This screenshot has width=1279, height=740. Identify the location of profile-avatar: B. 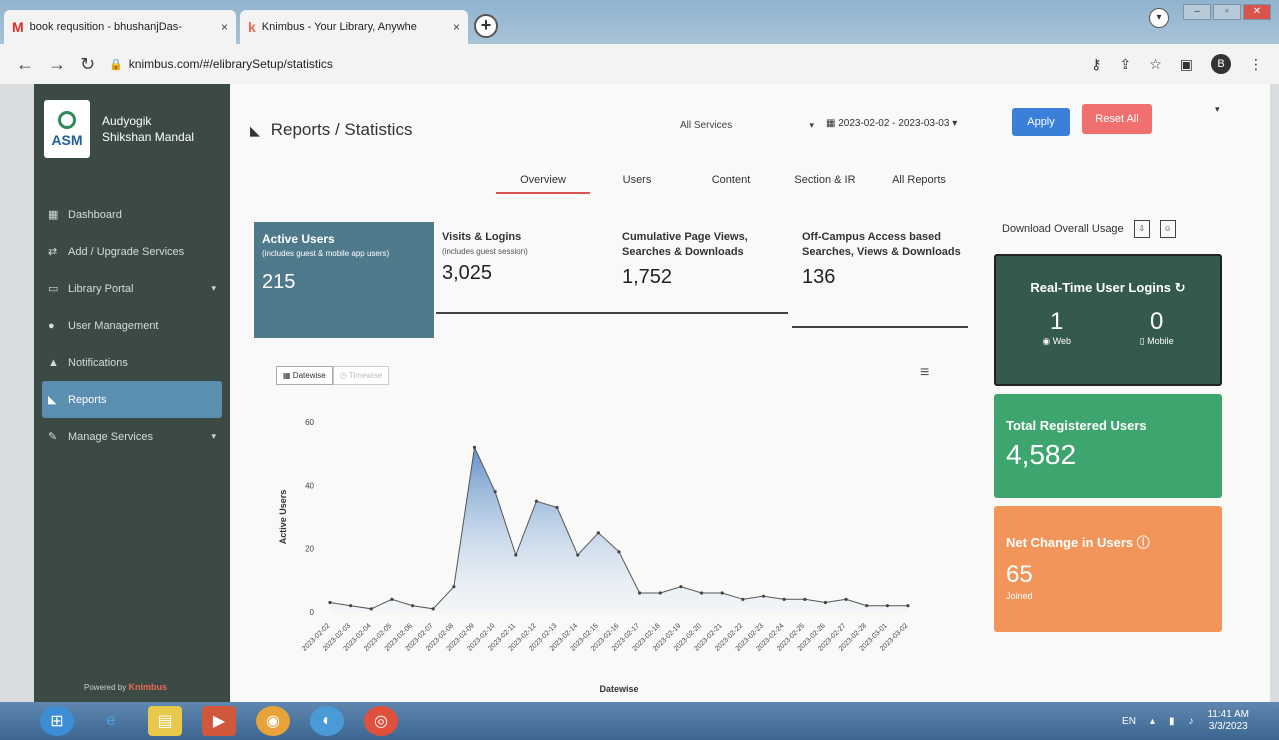
(1221, 64).